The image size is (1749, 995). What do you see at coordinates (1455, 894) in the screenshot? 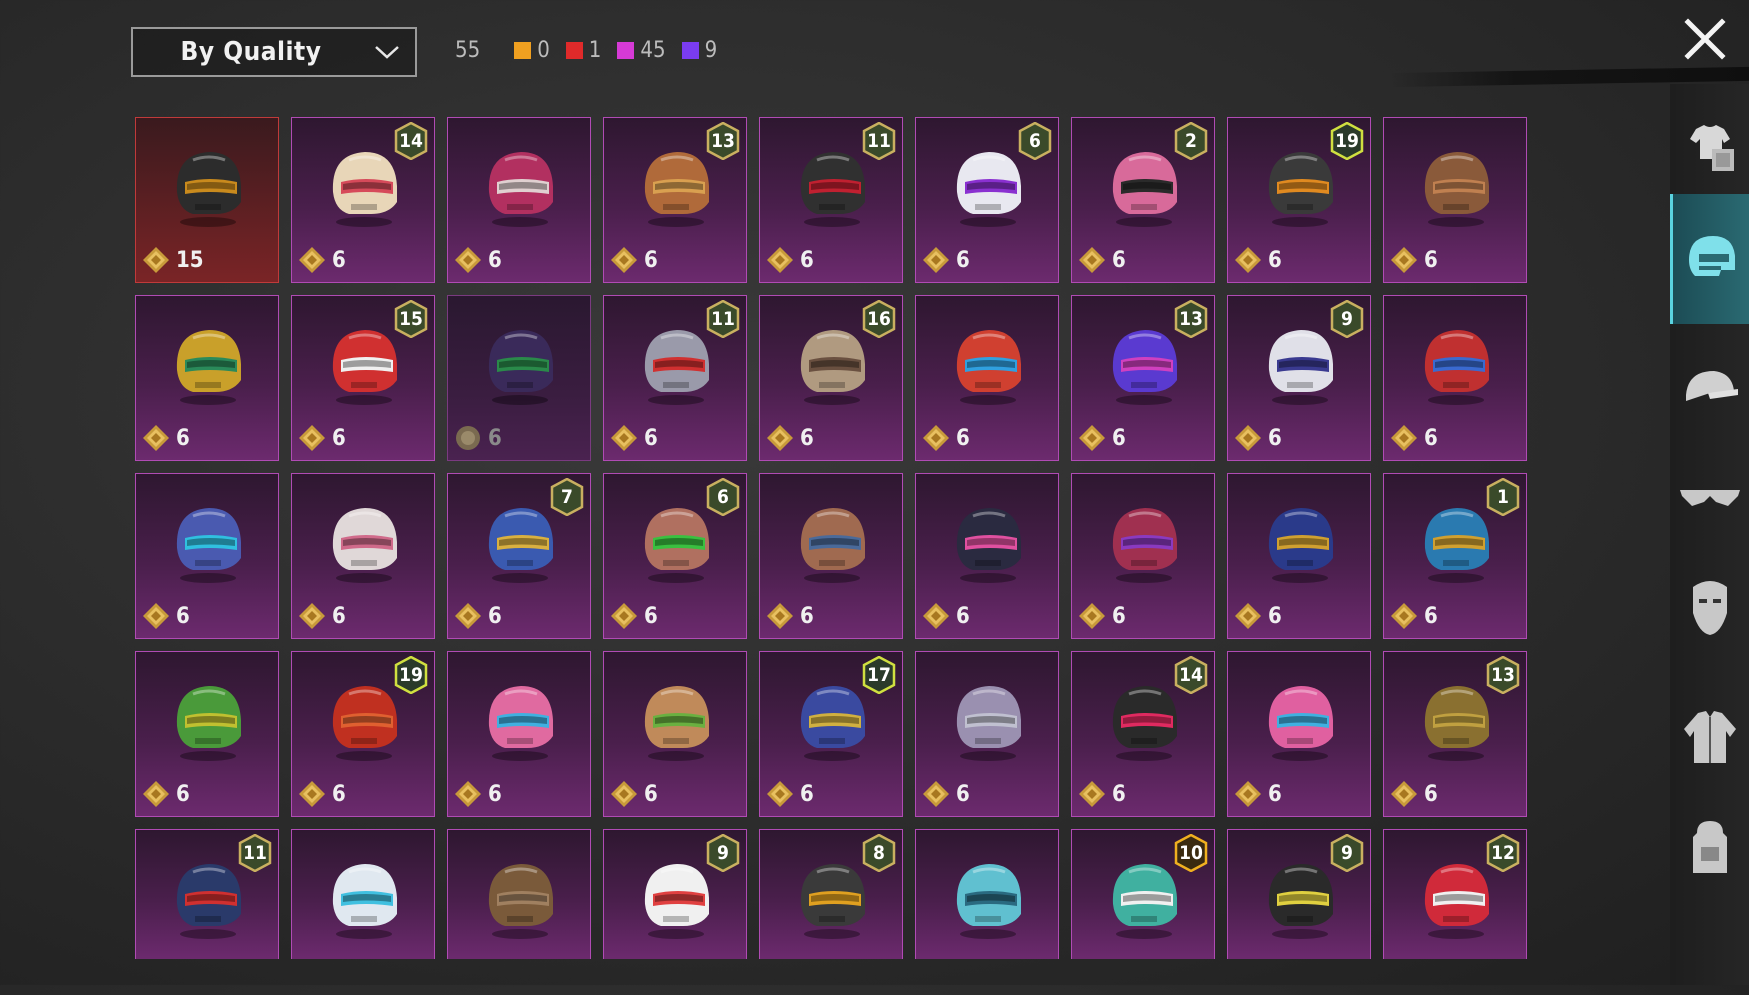
I see `helmet-item-card: 12` at bounding box center [1455, 894].